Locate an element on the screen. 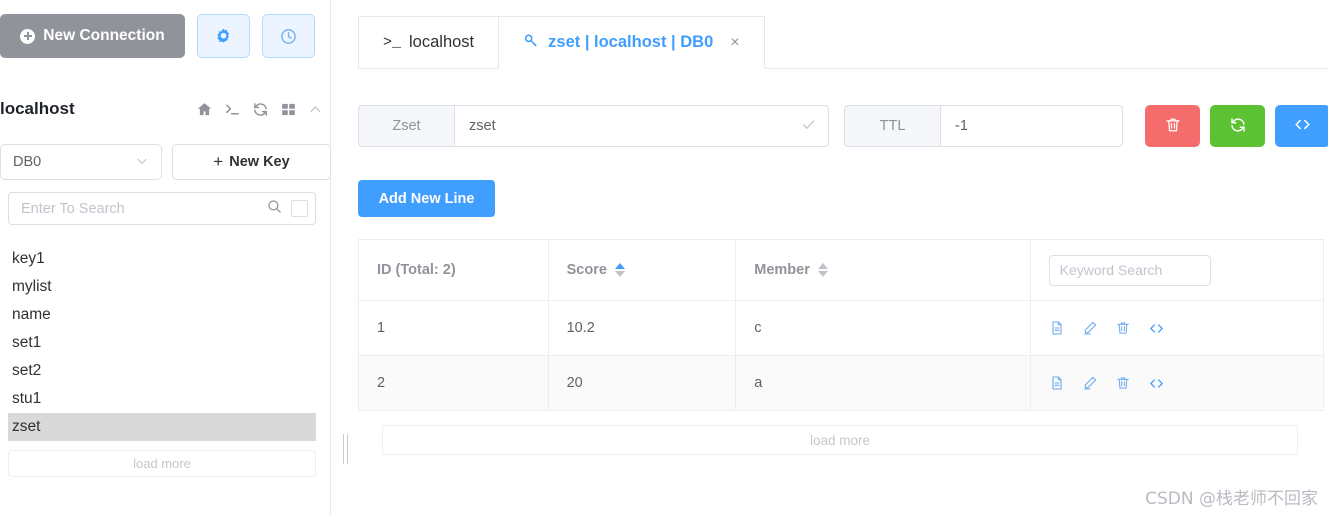  watermark: CSDN @栈老师不回家 is located at coordinates (1231, 499).